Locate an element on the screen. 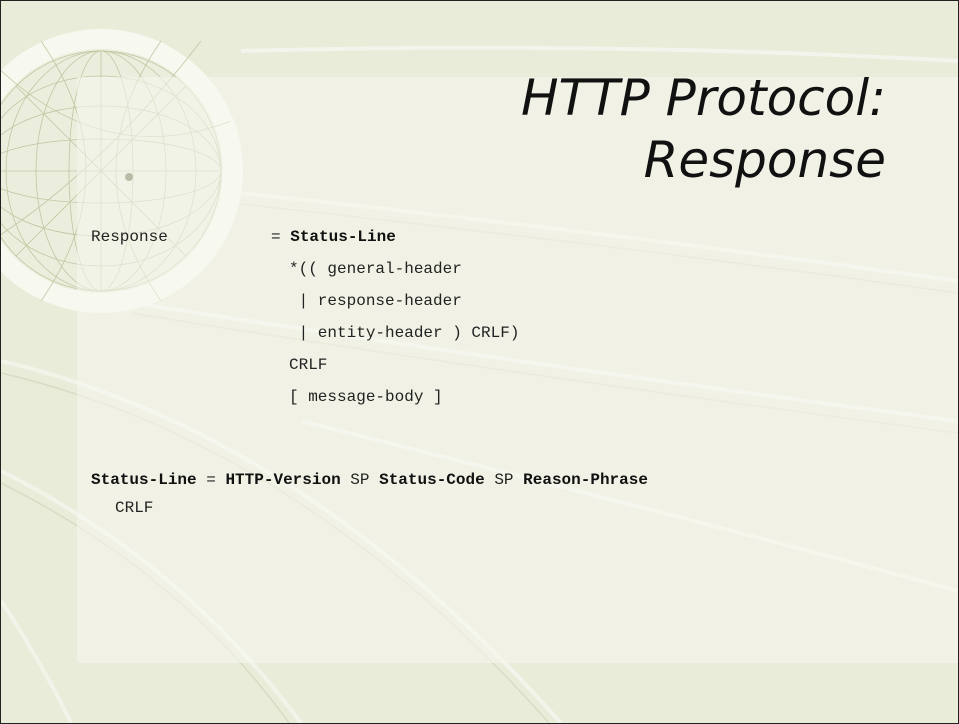 This screenshot has height=724, width=959. response-rule-line-3: | response-header is located at coordinates (375, 301).